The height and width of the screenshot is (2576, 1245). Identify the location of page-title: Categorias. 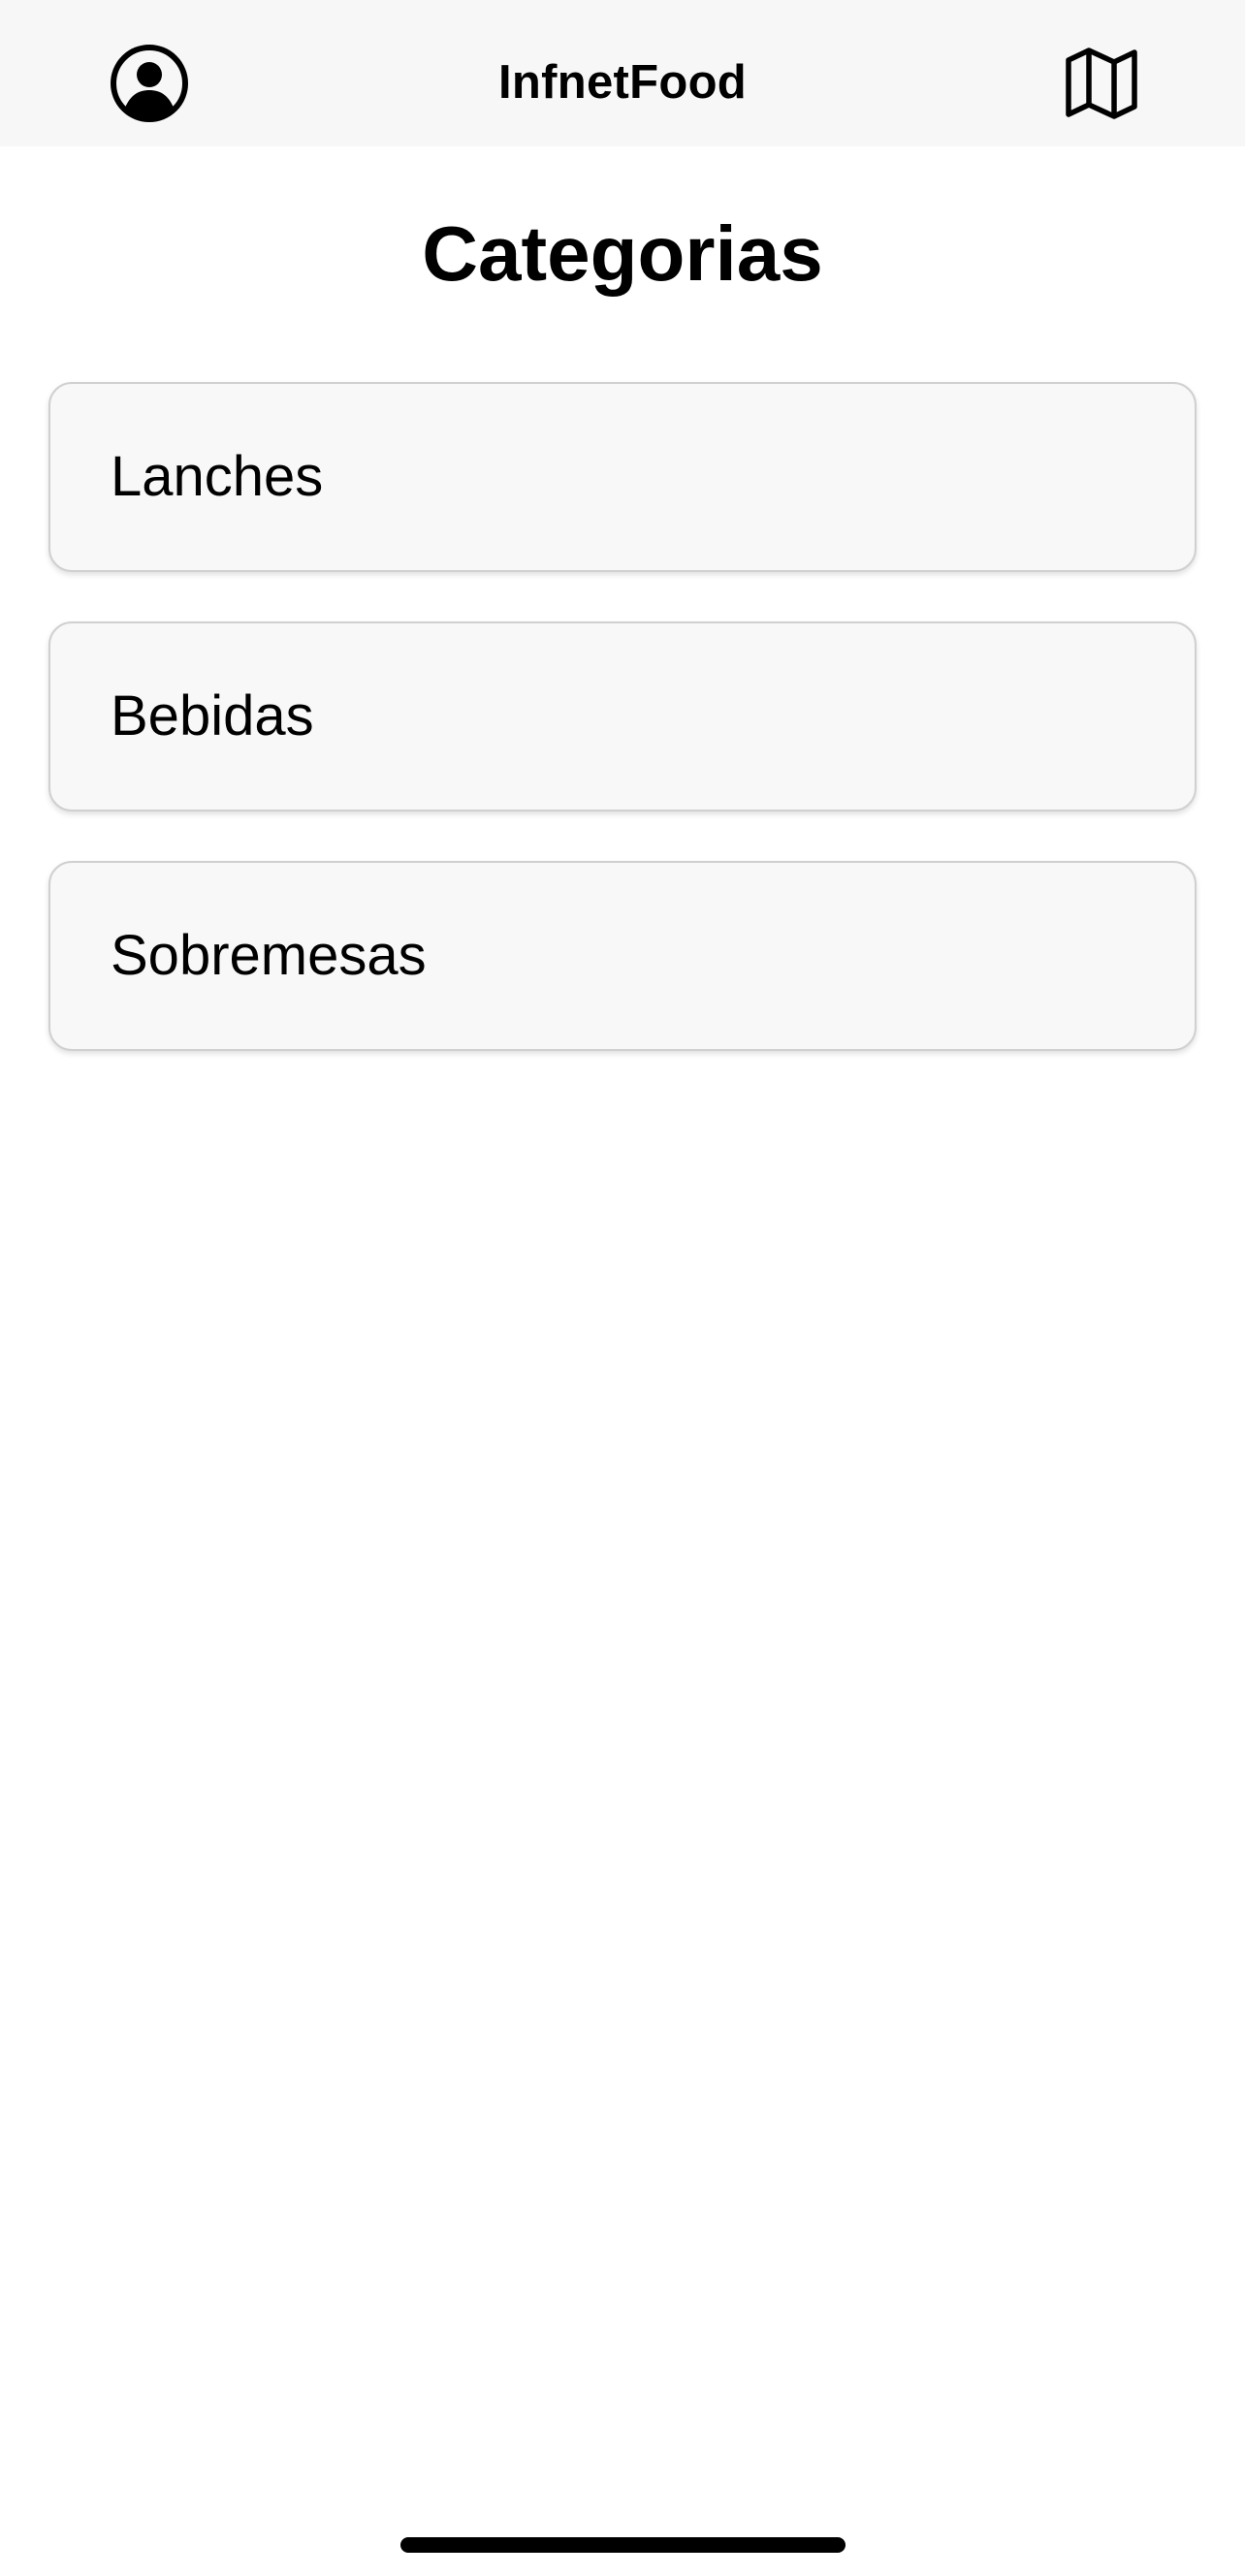
(622, 253).